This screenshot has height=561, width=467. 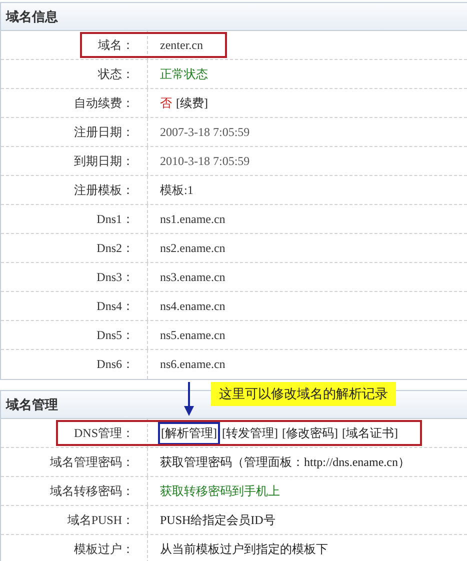 I want to click on field-value: ns4.ename.cn, so click(x=193, y=306).